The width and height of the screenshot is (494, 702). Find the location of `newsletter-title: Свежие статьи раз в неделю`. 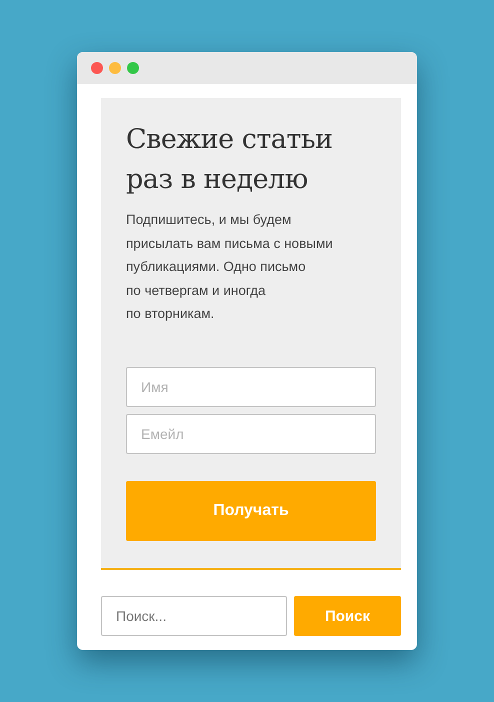

newsletter-title: Свежие статьи раз в неделю is located at coordinates (230, 160).